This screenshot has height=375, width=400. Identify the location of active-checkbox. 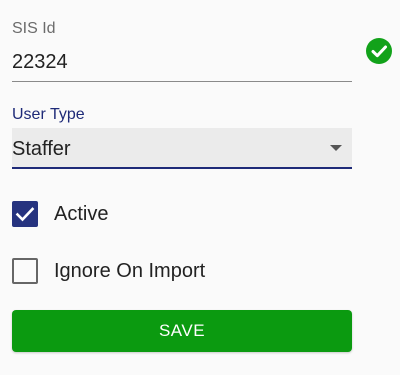
(25, 214).